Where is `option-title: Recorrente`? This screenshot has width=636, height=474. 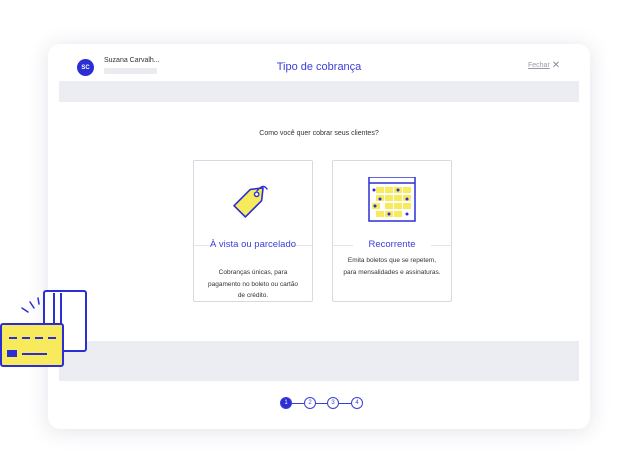
option-title: Recorrente is located at coordinates (392, 244).